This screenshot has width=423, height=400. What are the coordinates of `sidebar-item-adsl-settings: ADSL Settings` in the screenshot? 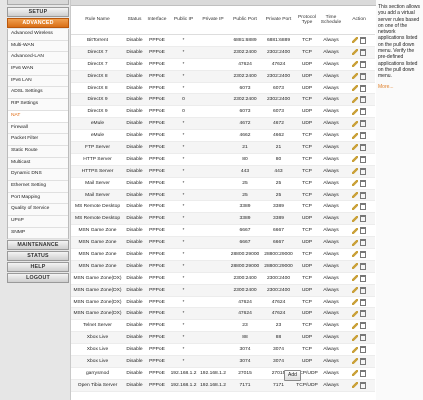 It's located at (38, 93).